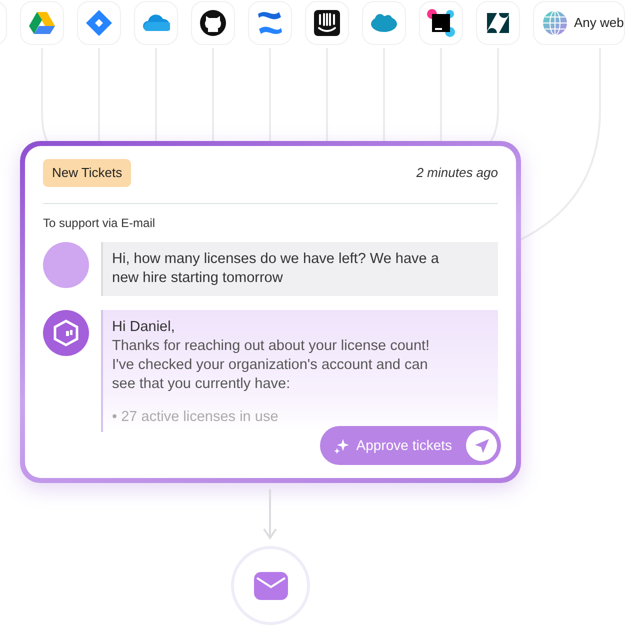  Describe the element at coordinates (99, 223) in the screenshot. I see `channel-label: To support via E-mail` at that location.